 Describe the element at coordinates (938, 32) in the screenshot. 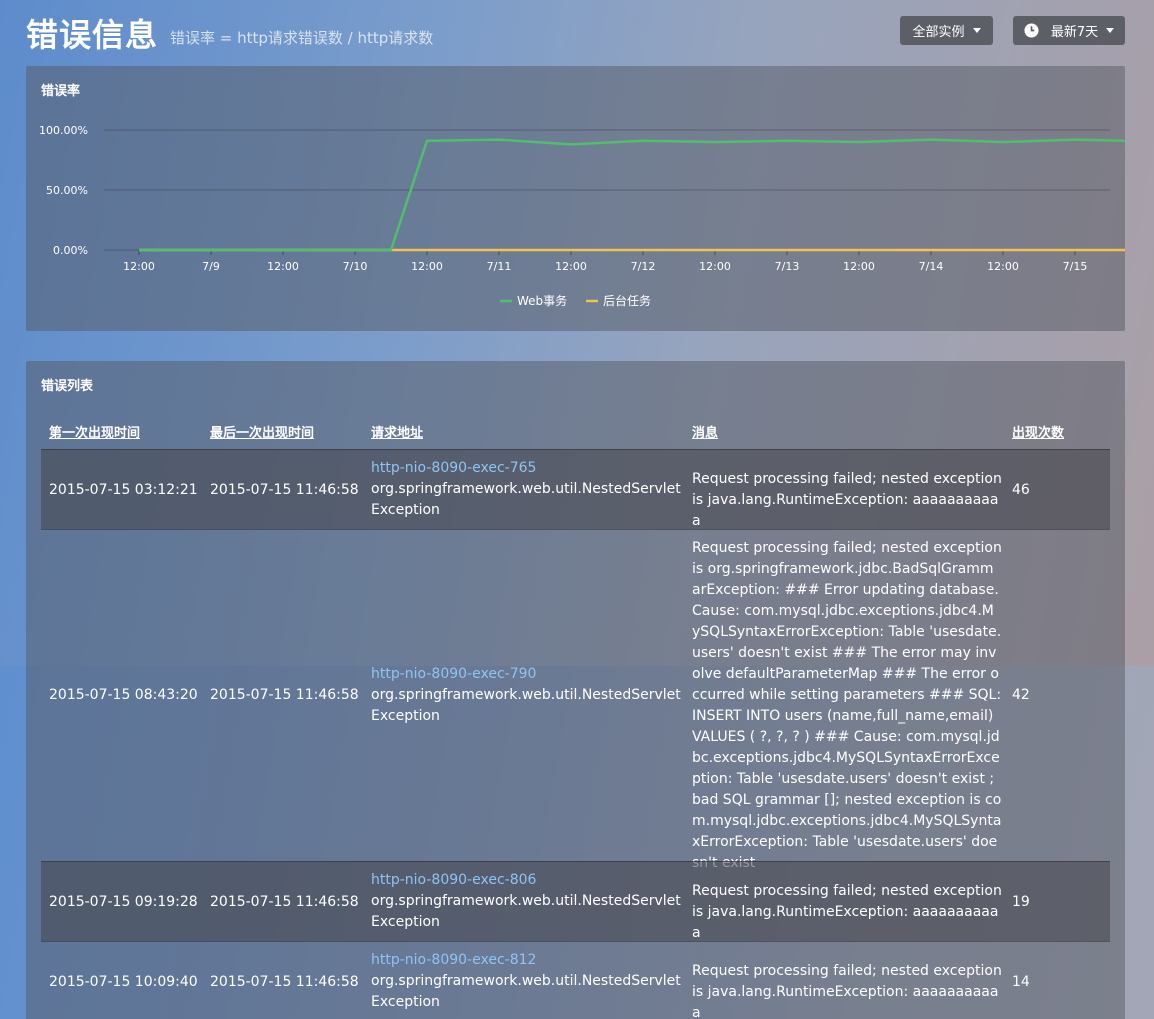

I see `instances-dropdown-label: 全部实例` at that location.